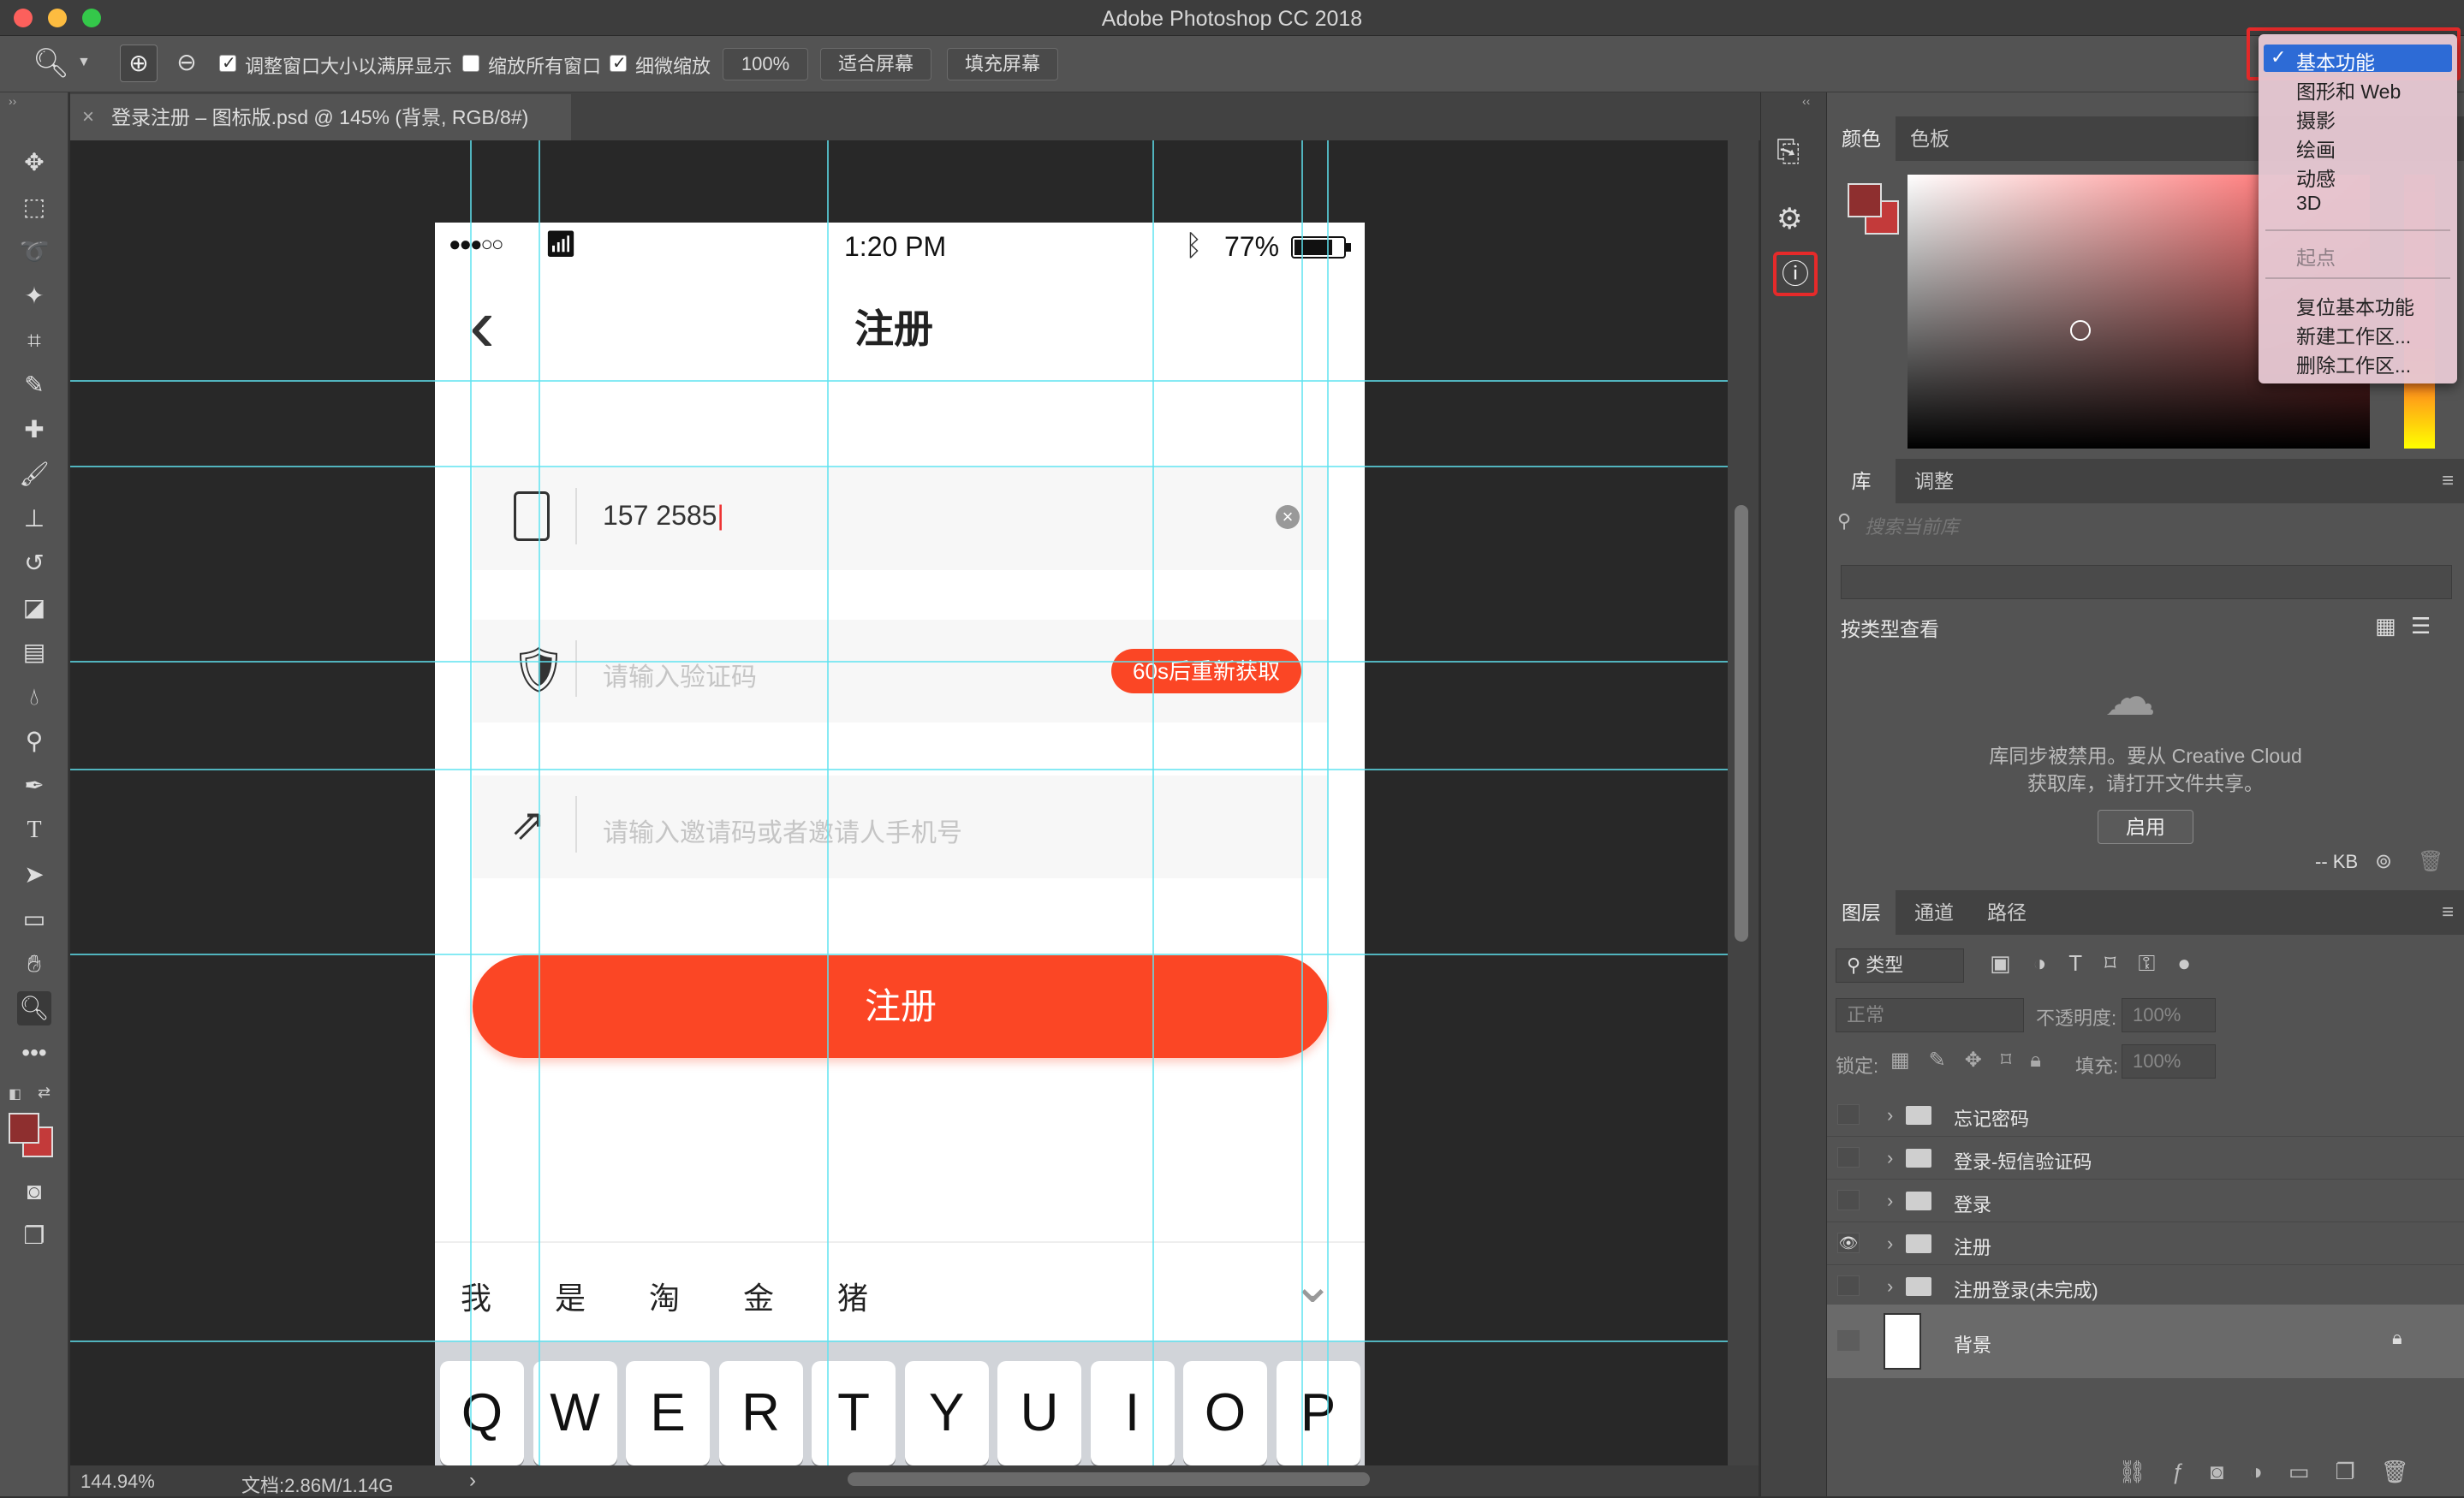 This screenshot has height=1498, width=2464. Describe the element at coordinates (2145, 827) in the screenshot. I see `enable-sync-button: 启用` at that location.